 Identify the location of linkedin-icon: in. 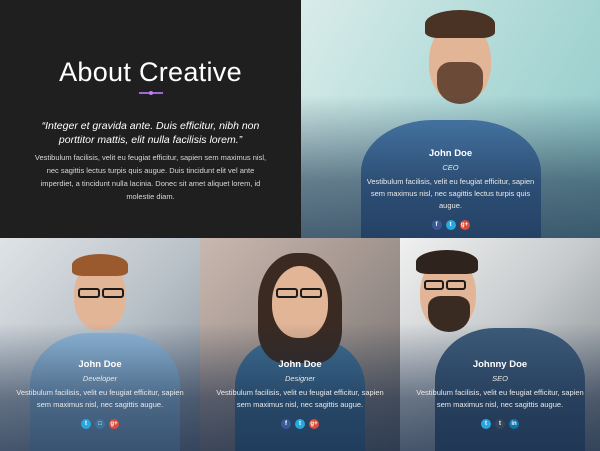
(514, 424).